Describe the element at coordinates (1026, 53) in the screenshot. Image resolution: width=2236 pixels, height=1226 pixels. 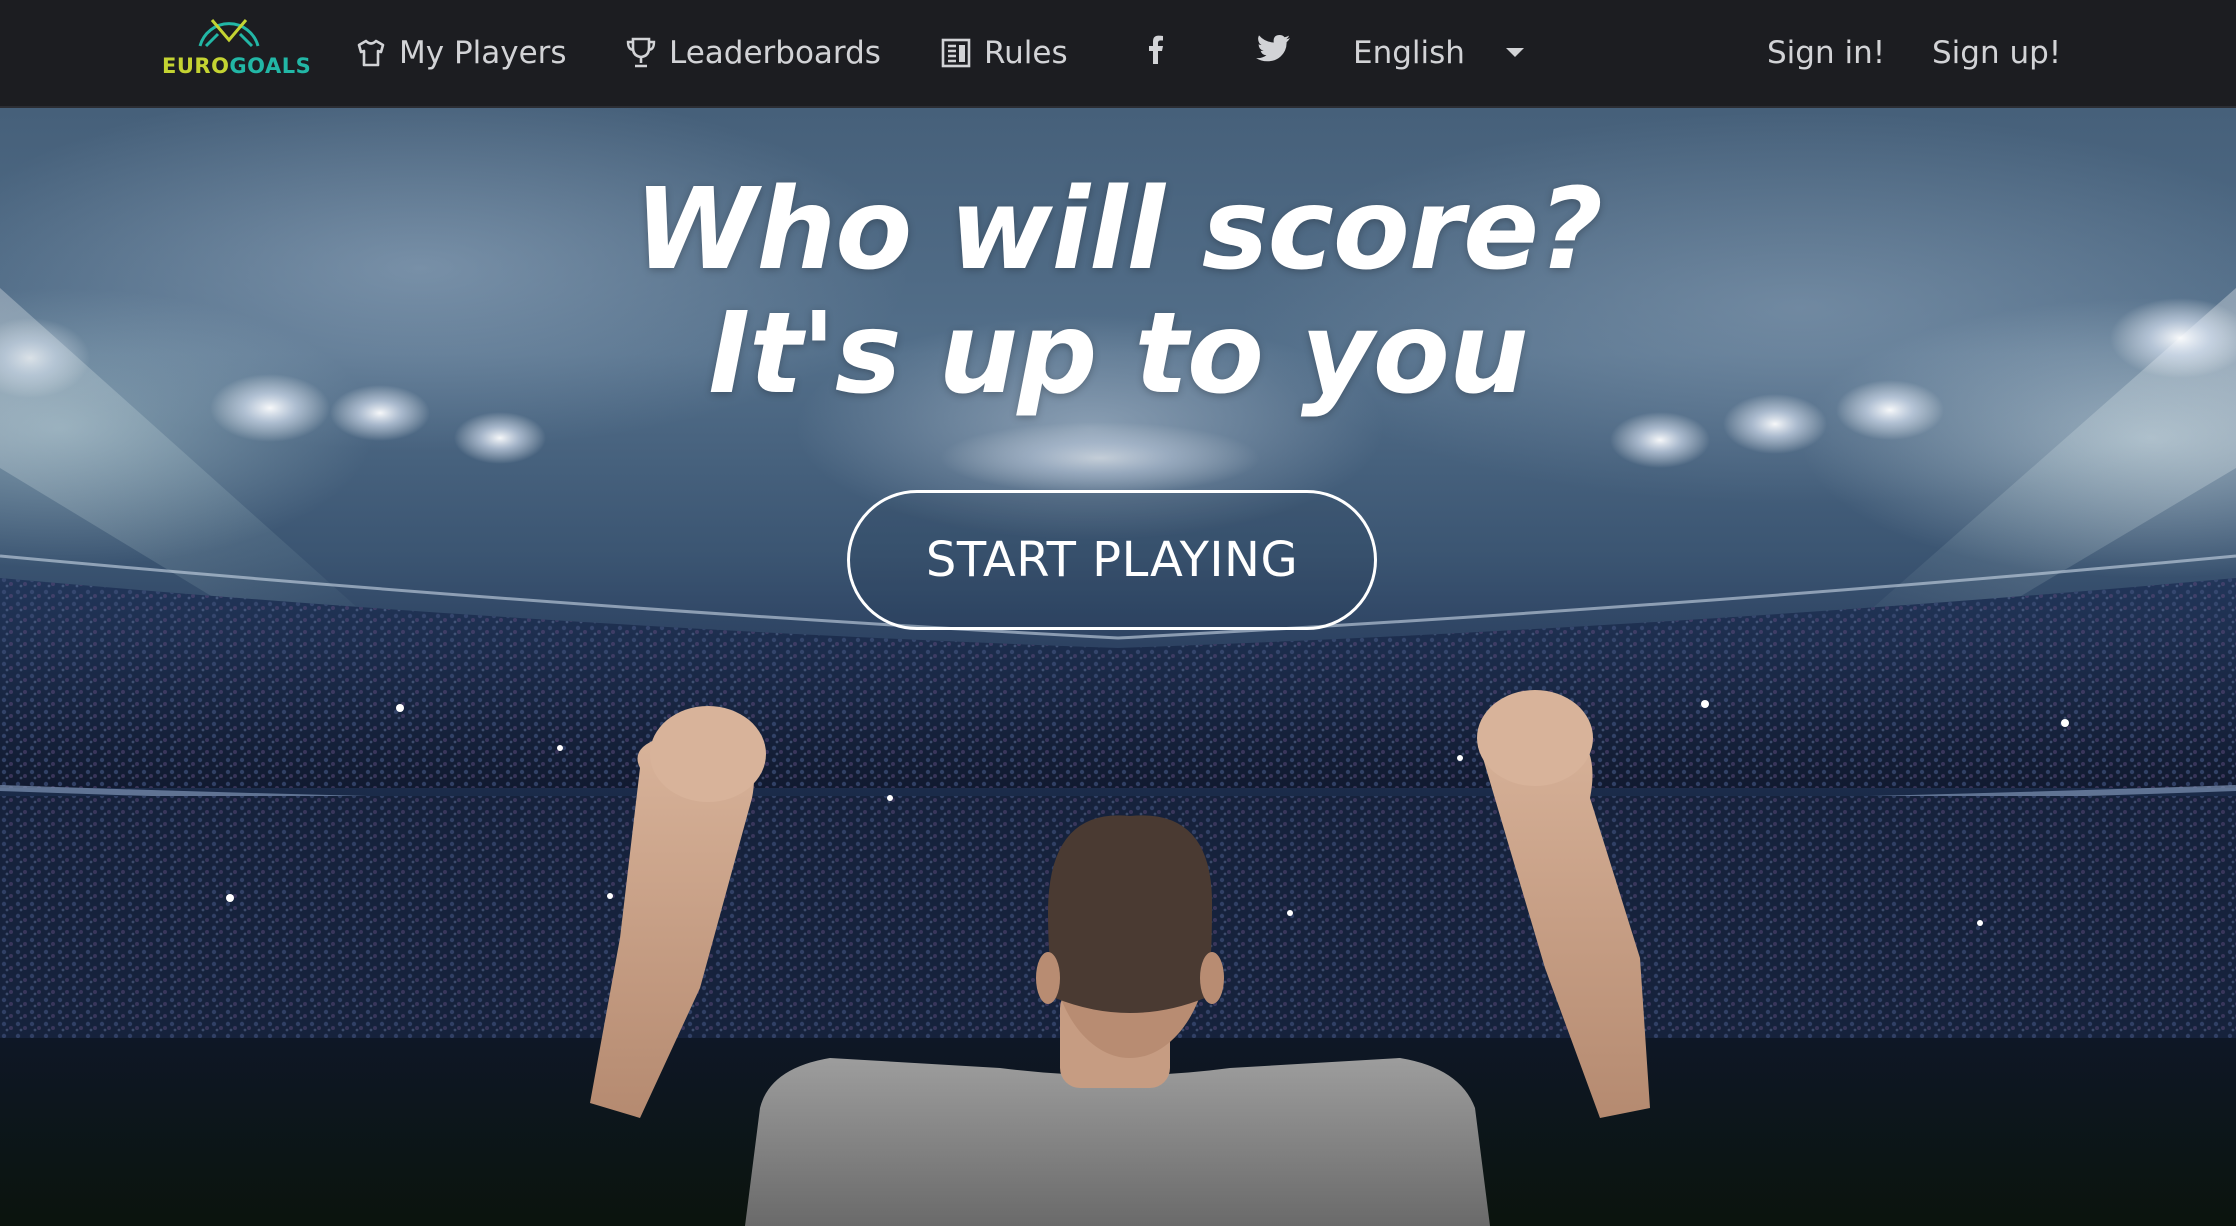
I see `nav-rules-label: Rules` at that location.